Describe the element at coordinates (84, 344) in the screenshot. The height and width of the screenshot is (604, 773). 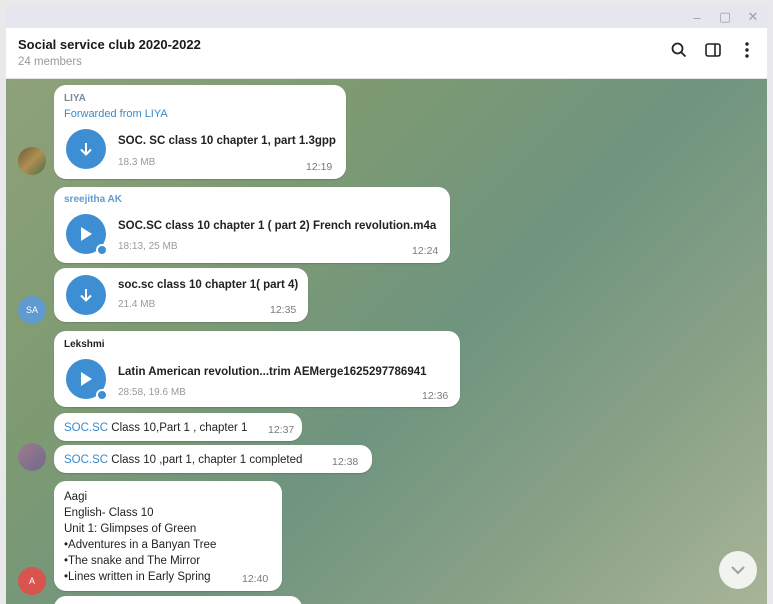
I see `sender-name: Lekshmi` at that location.